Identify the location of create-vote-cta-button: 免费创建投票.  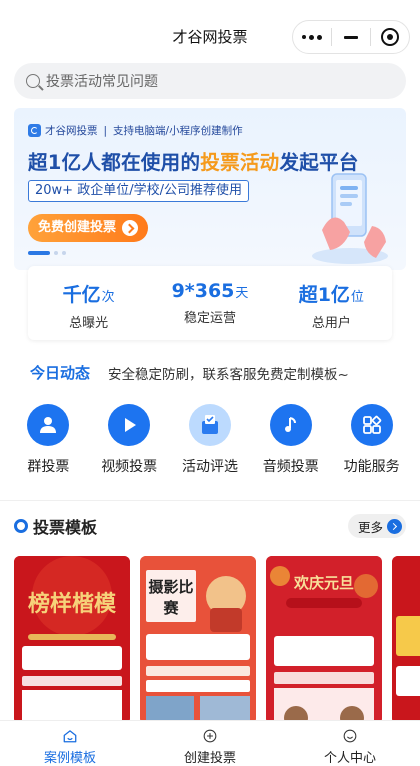
(88, 228).